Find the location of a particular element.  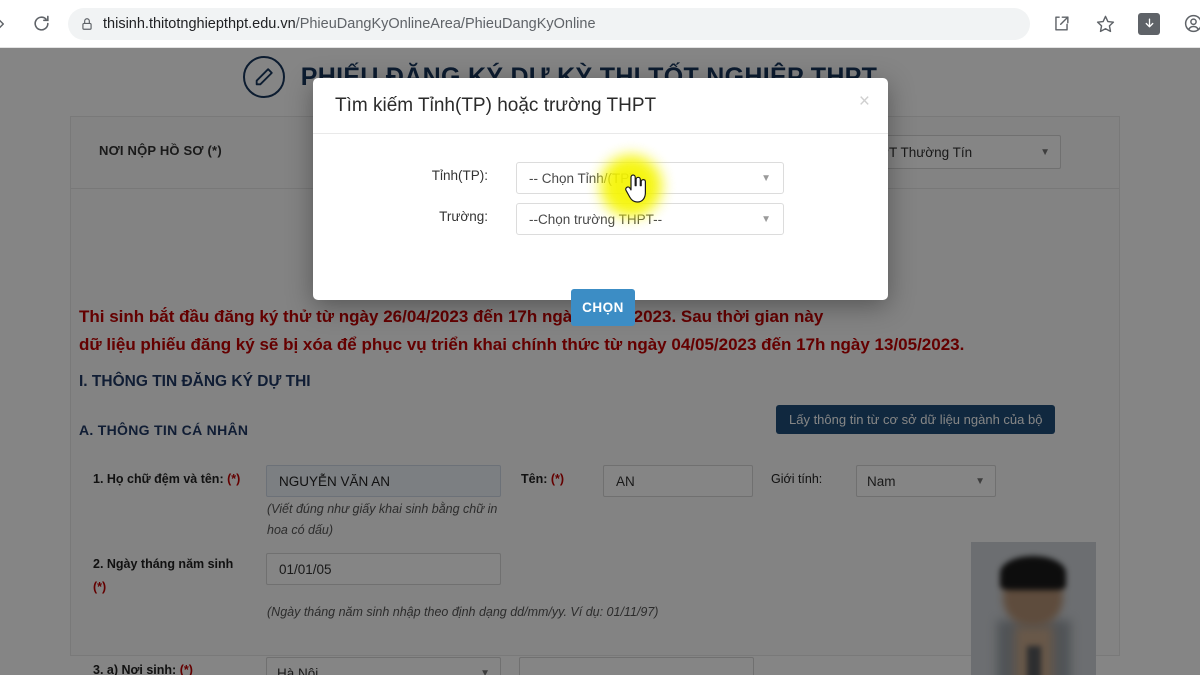

reload-icon is located at coordinates (41, 24).